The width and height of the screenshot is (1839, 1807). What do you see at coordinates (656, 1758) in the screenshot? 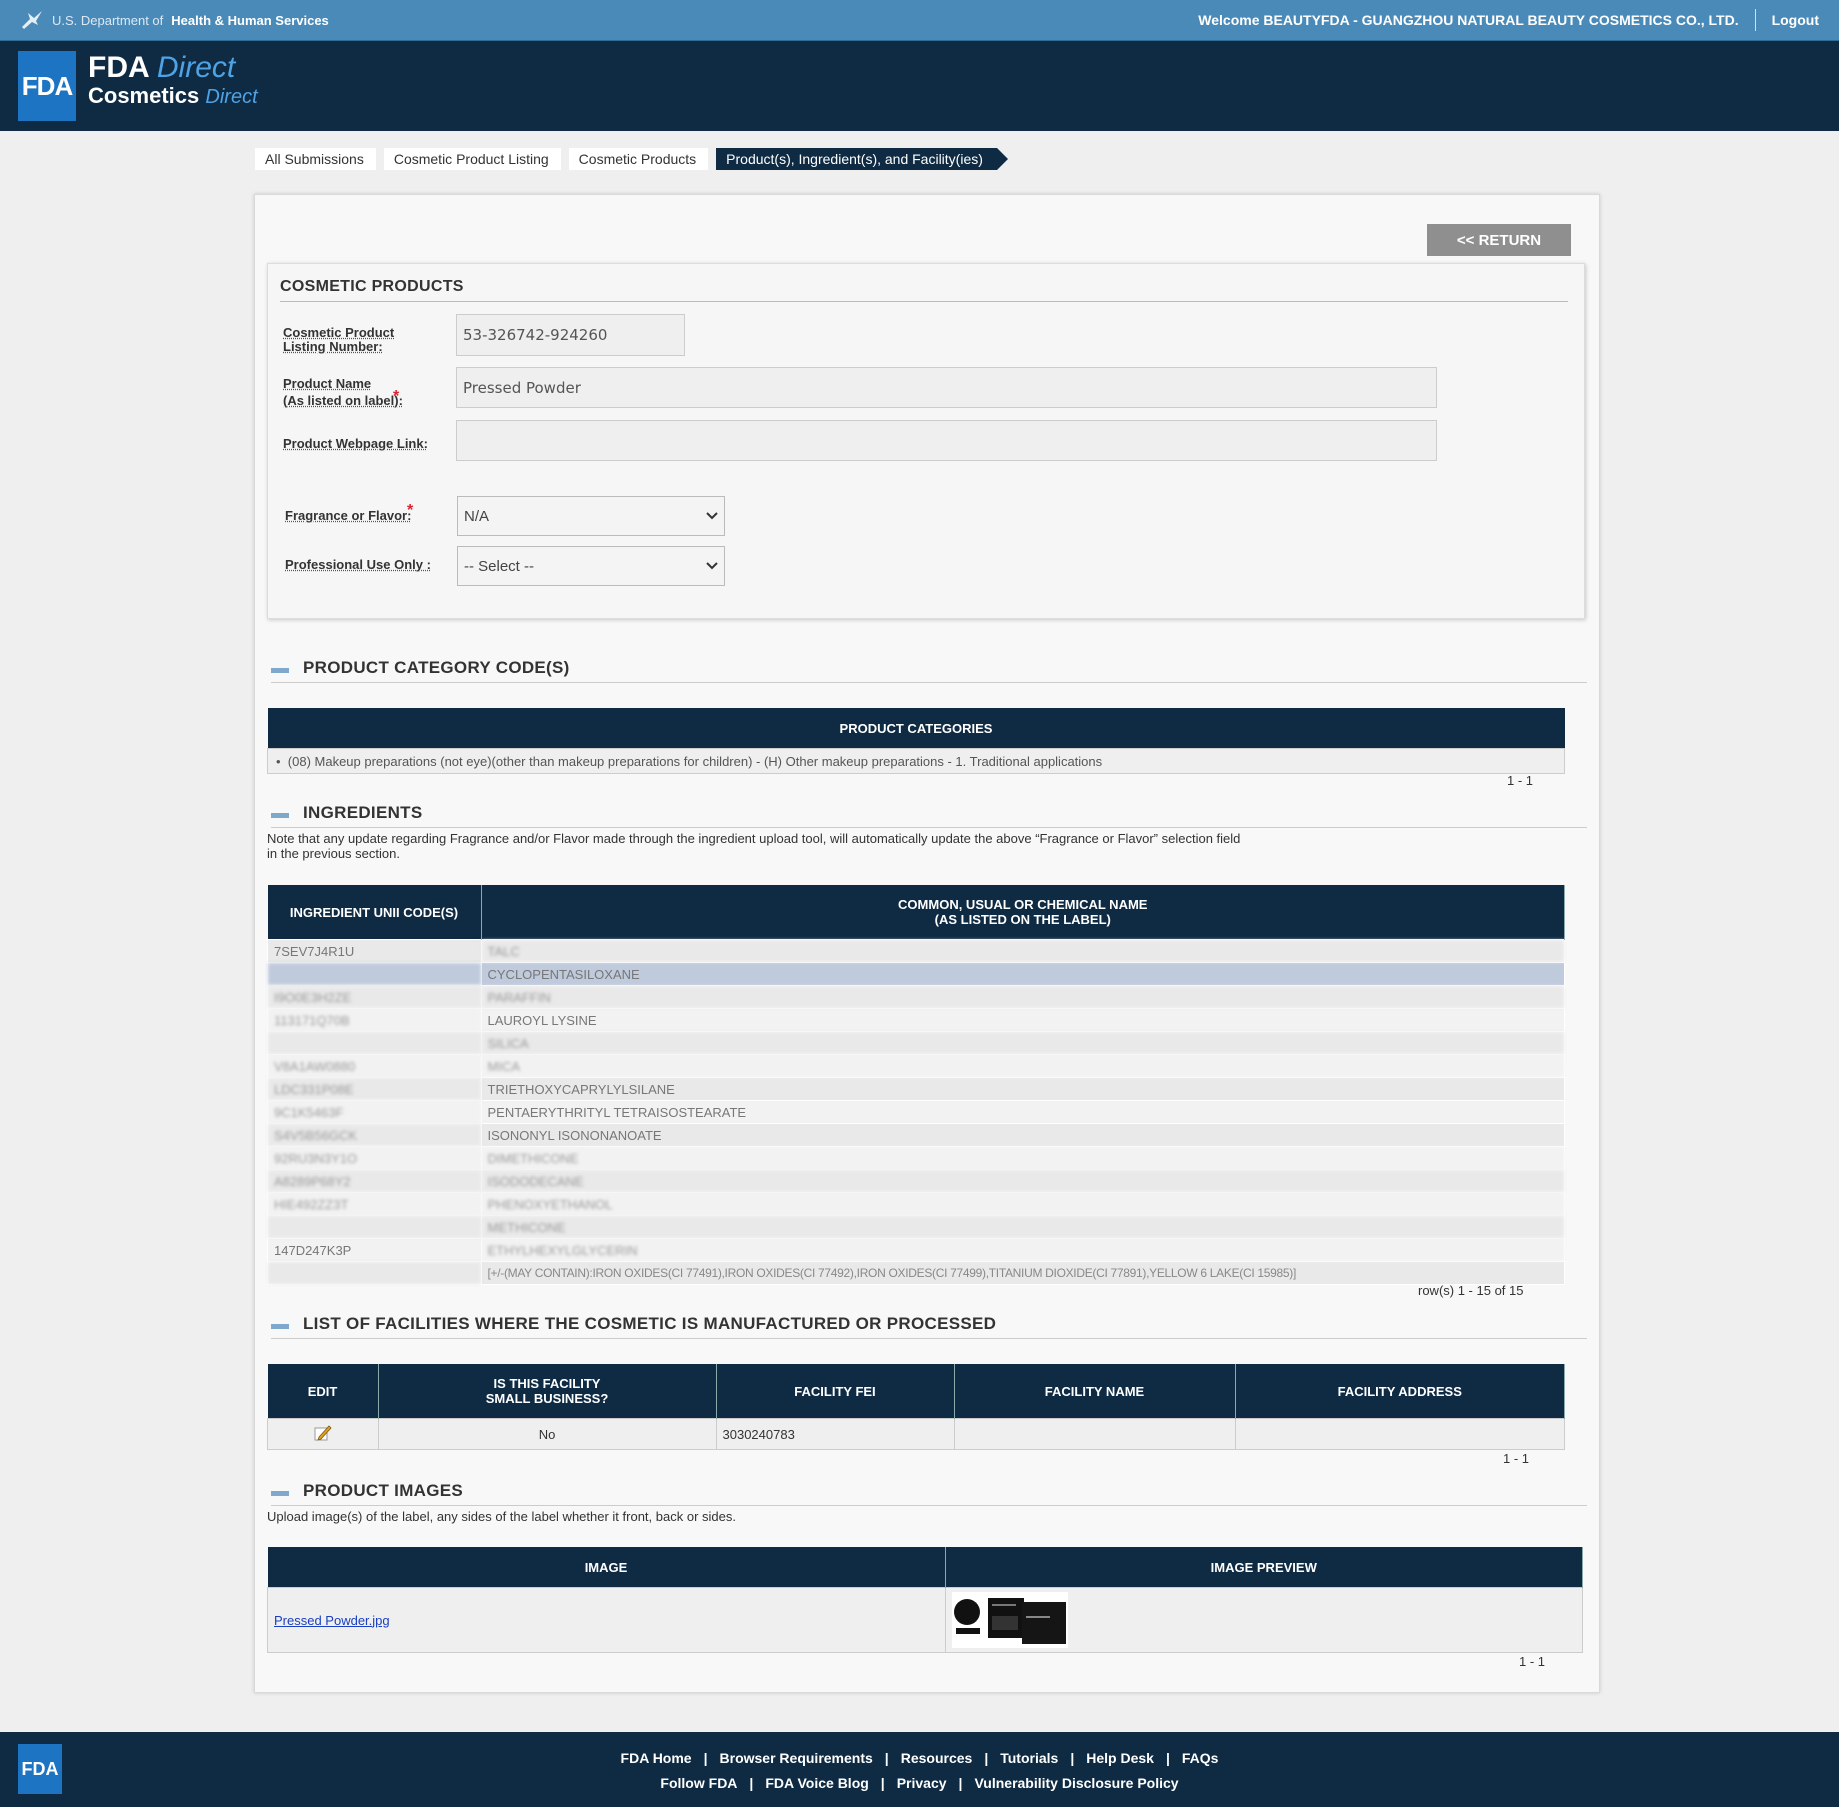
I see `footer-link-fda-home: FDA Home` at bounding box center [656, 1758].